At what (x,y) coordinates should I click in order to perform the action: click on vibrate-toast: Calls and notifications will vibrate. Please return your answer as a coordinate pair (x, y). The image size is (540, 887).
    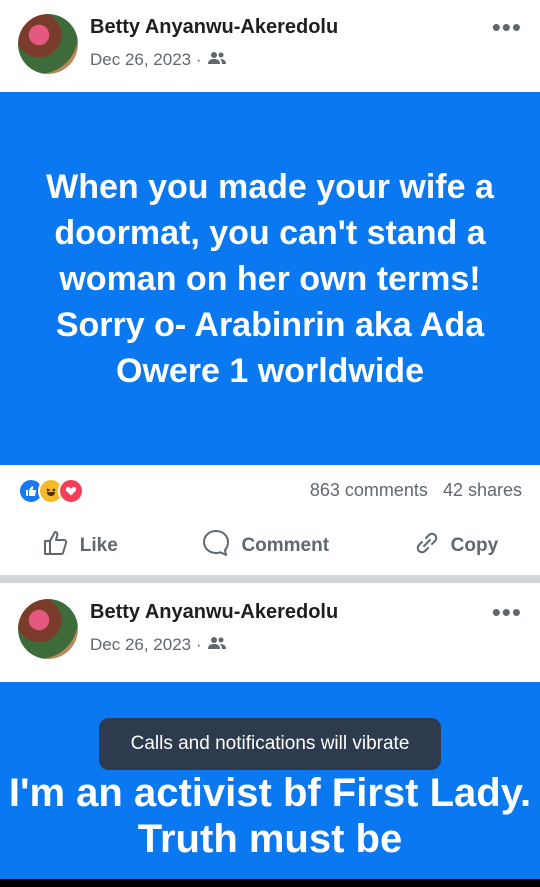
    Looking at the image, I should click on (270, 744).